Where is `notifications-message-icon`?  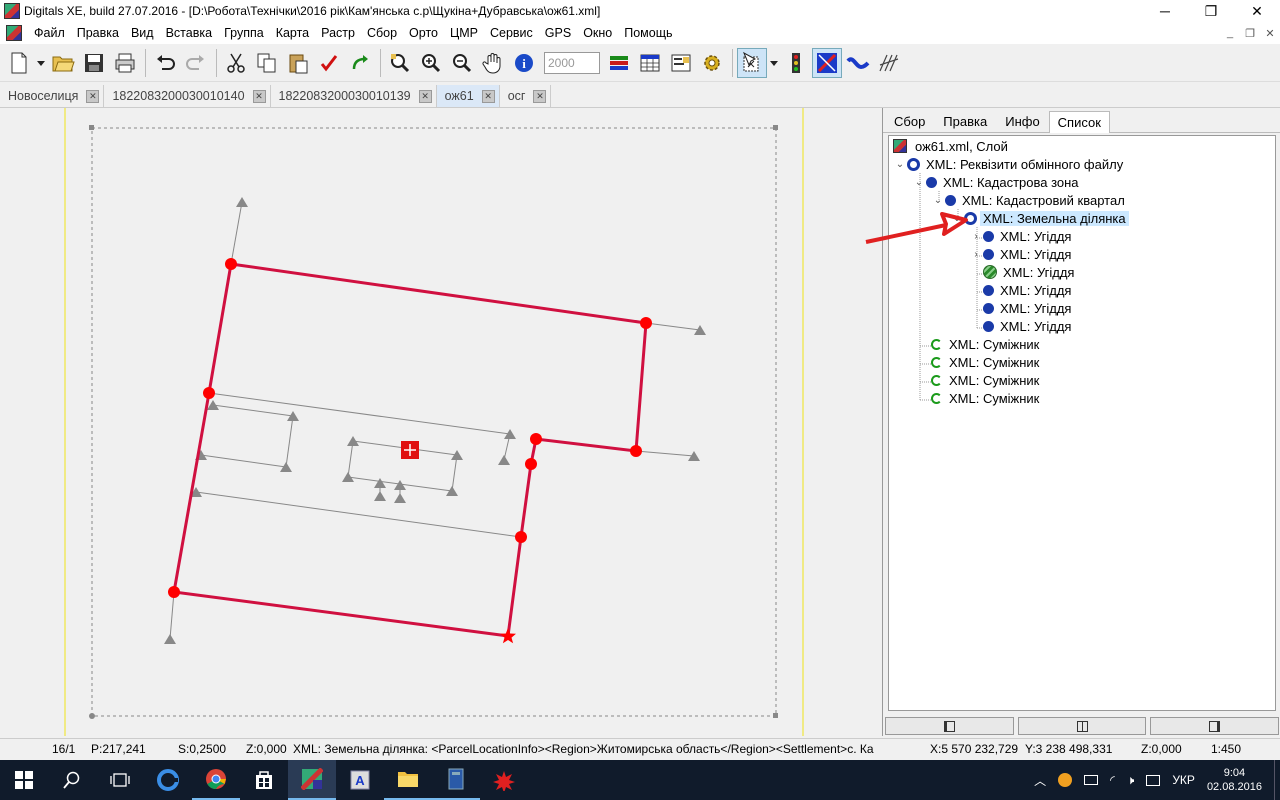 notifications-message-icon is located at coordinates (1153, 780).